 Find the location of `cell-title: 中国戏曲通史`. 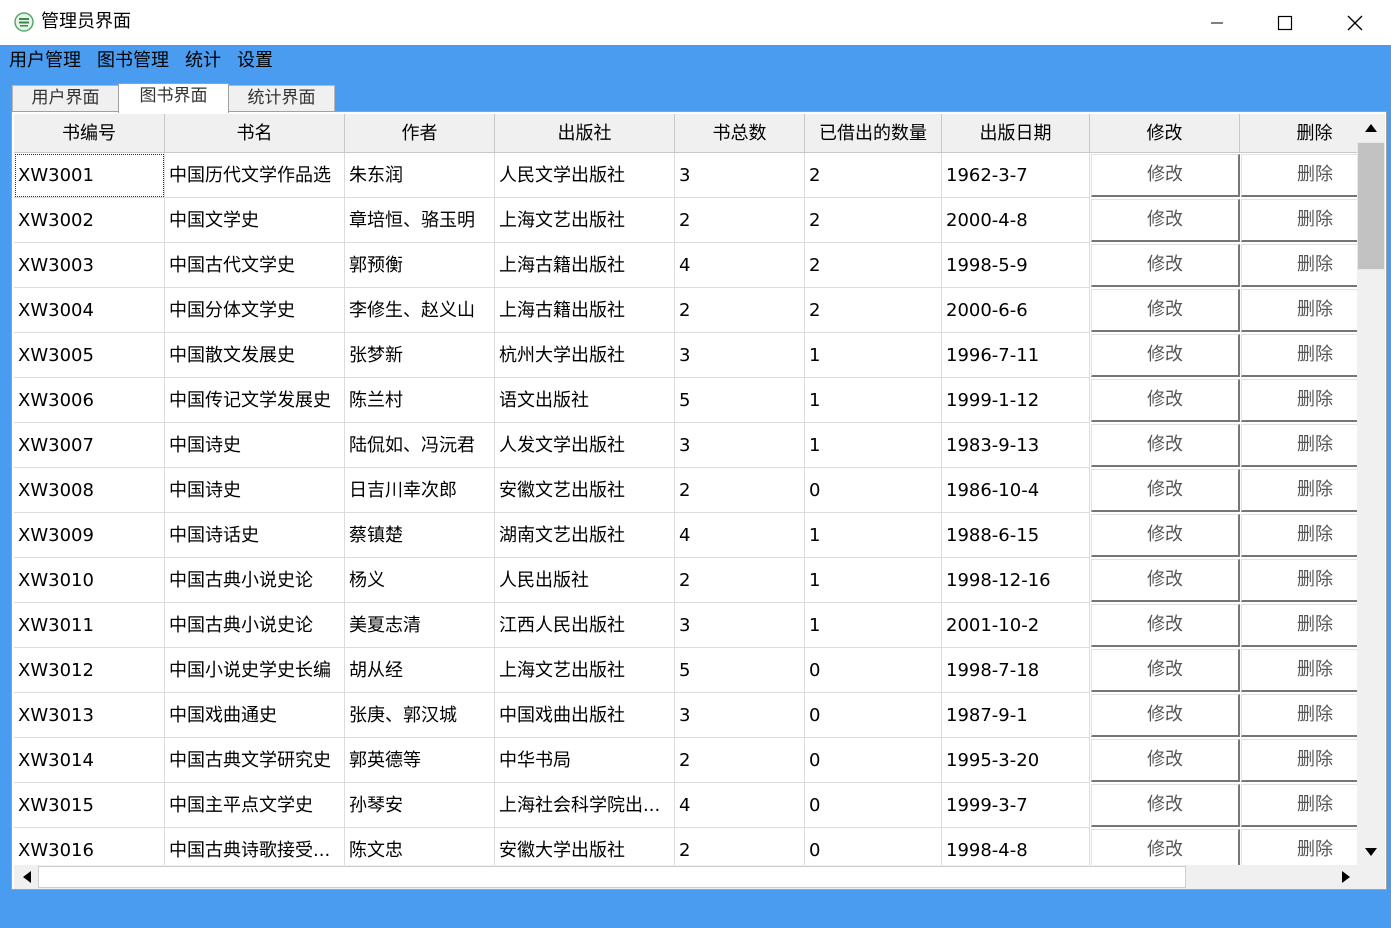

cell-title: 中国戏曲通史 is located at coordinates (255, 715).